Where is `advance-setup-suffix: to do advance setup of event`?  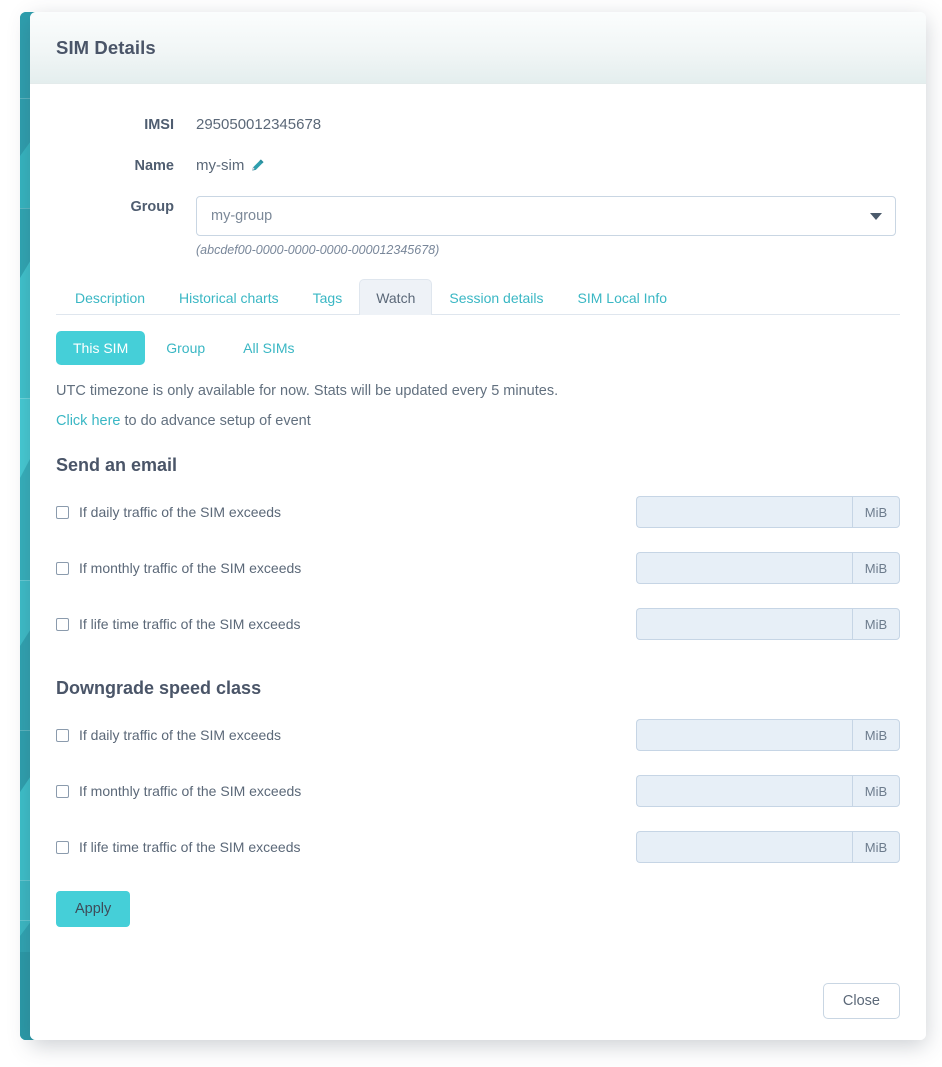 advance-setup-suffix: to do advance setup of event is located at coordinates (217, 421).